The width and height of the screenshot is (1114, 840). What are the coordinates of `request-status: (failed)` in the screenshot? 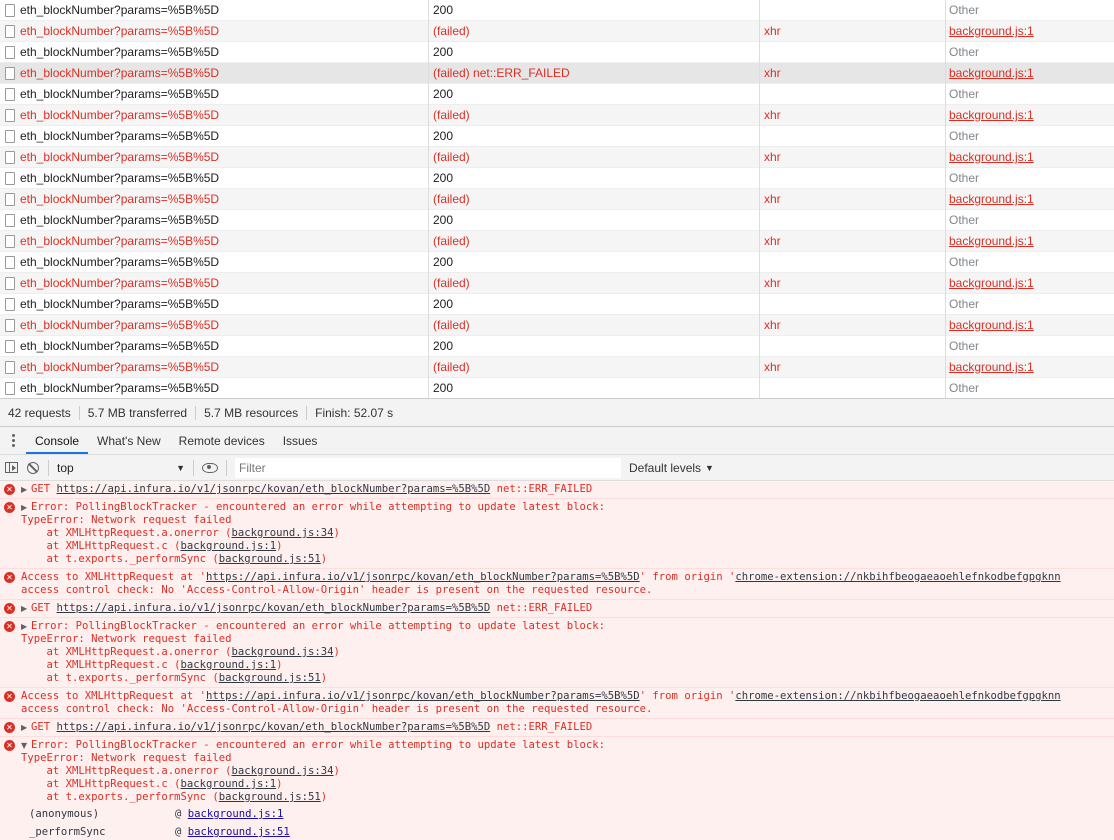 It's located at (593, 31).